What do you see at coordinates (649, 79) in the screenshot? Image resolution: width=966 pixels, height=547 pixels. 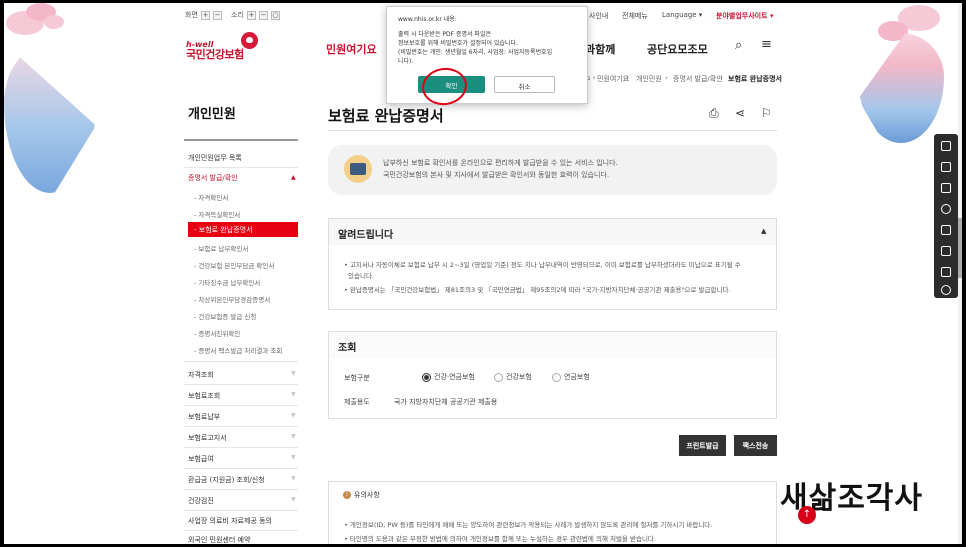 I see `breadcrumb-item: 개인민원` at bounding box center [649, 79].